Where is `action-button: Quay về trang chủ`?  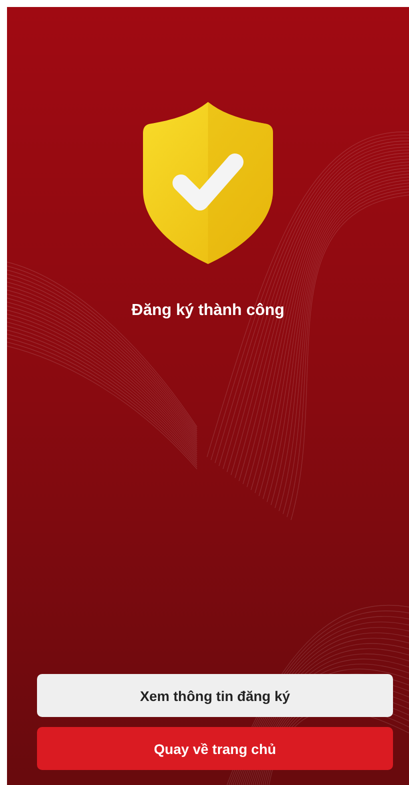
action-button: Quay về trang chủ is located at coordinates (215, 748).